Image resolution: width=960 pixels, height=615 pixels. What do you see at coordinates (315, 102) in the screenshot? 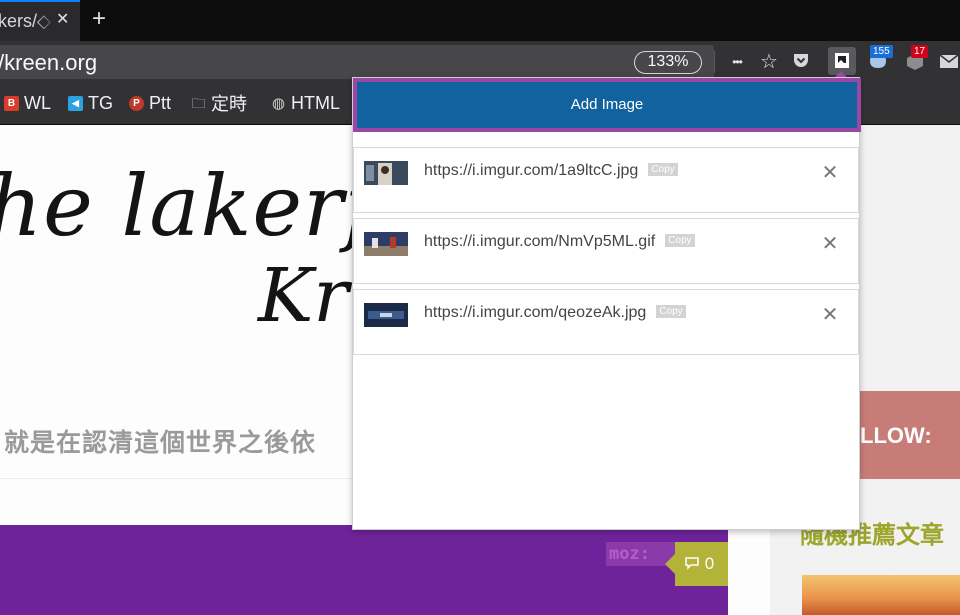
I see `bookmark-label: HTML` at bounding box center [315, 102].